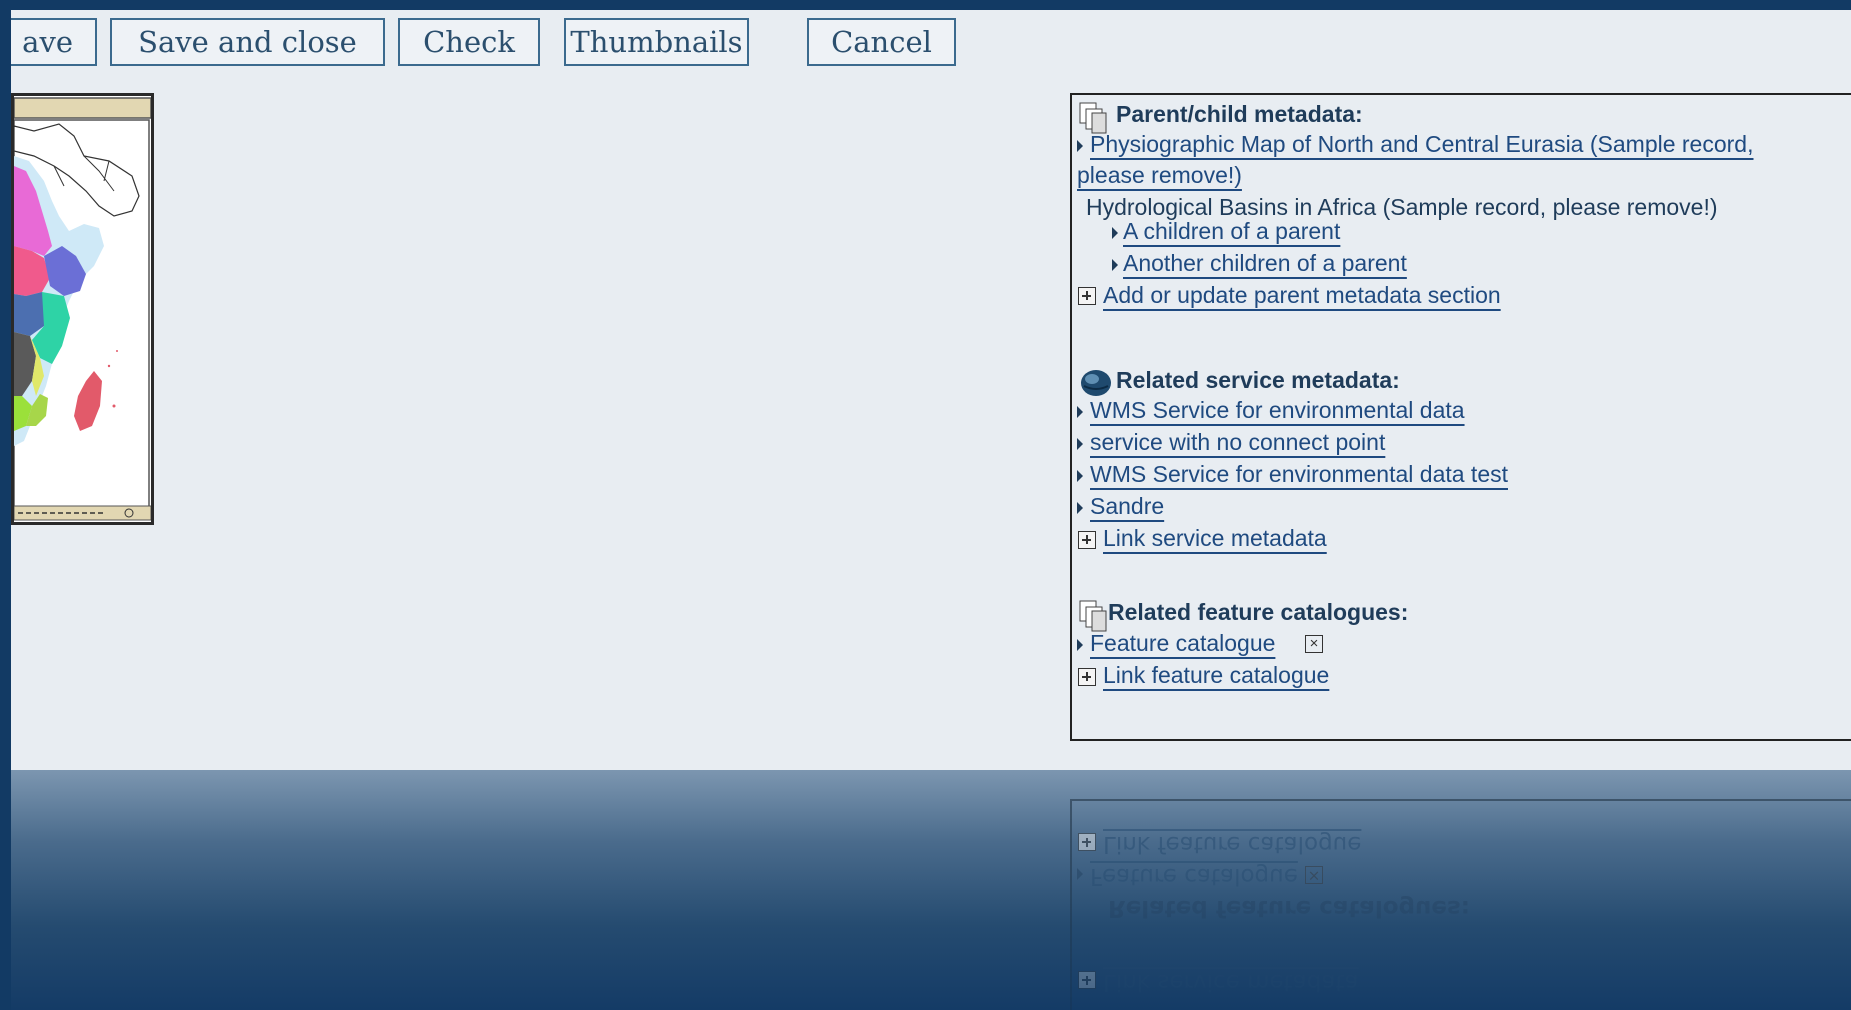 Image resolution: width=1851 pixels, height=1010 pixels. Describe the element at coordinates (881, 42) in the screenshot. I see `cancel-button: Cancel` at that location.